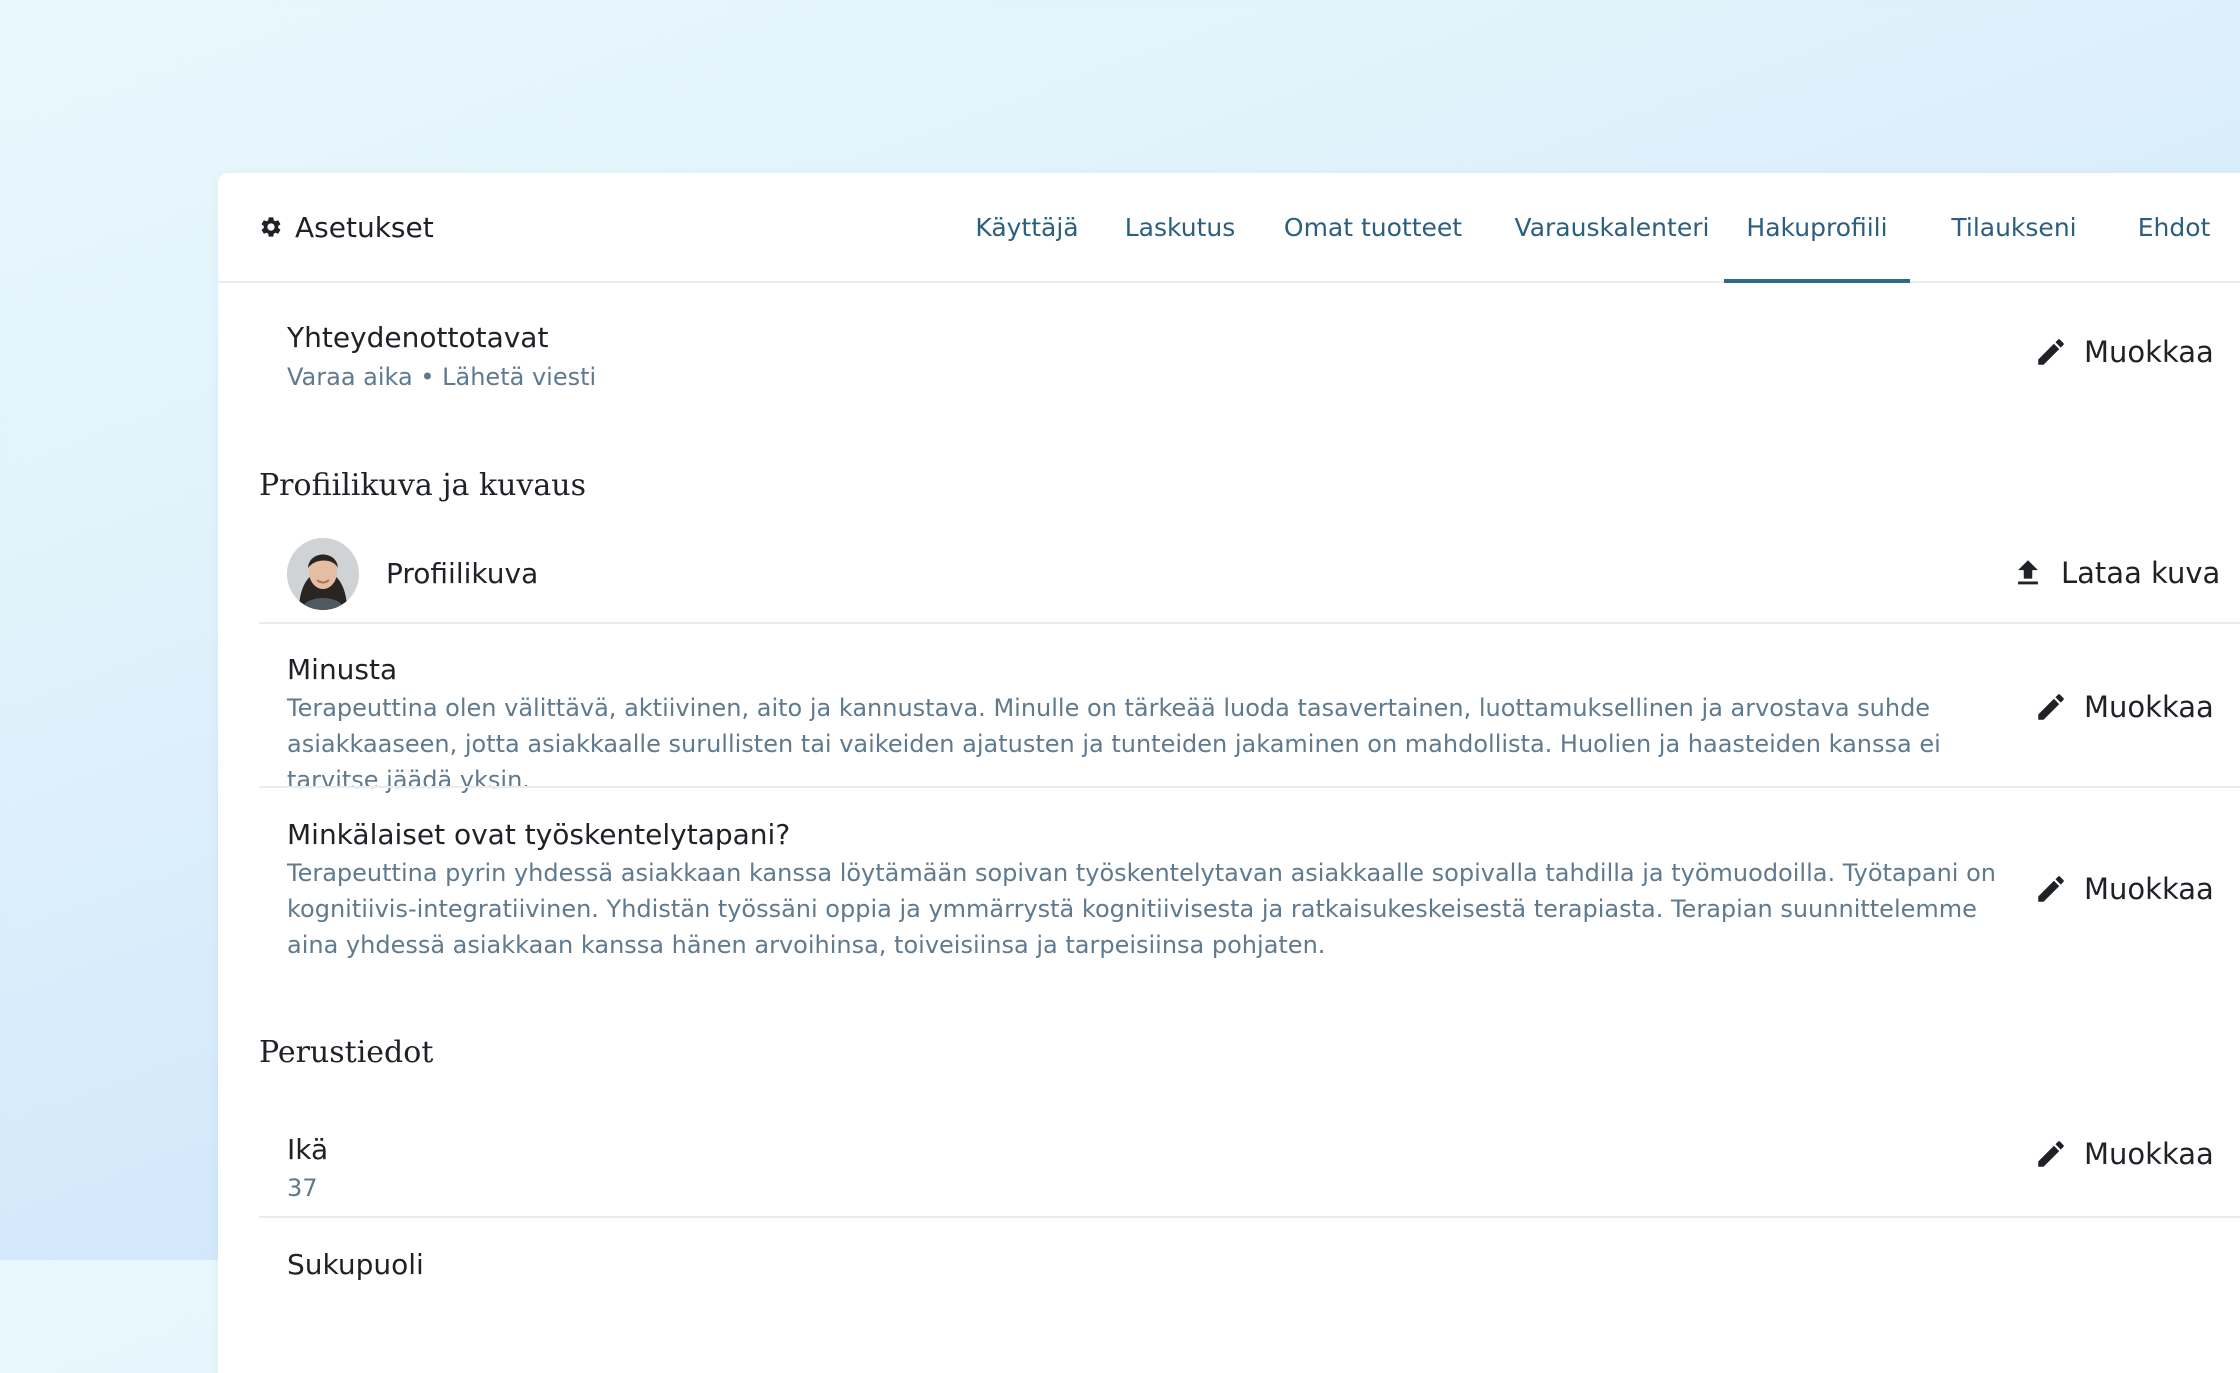  Describe the element at coordinates (364, 227) in the screenshot. I see `page-title-text: Asetukset` at that location.